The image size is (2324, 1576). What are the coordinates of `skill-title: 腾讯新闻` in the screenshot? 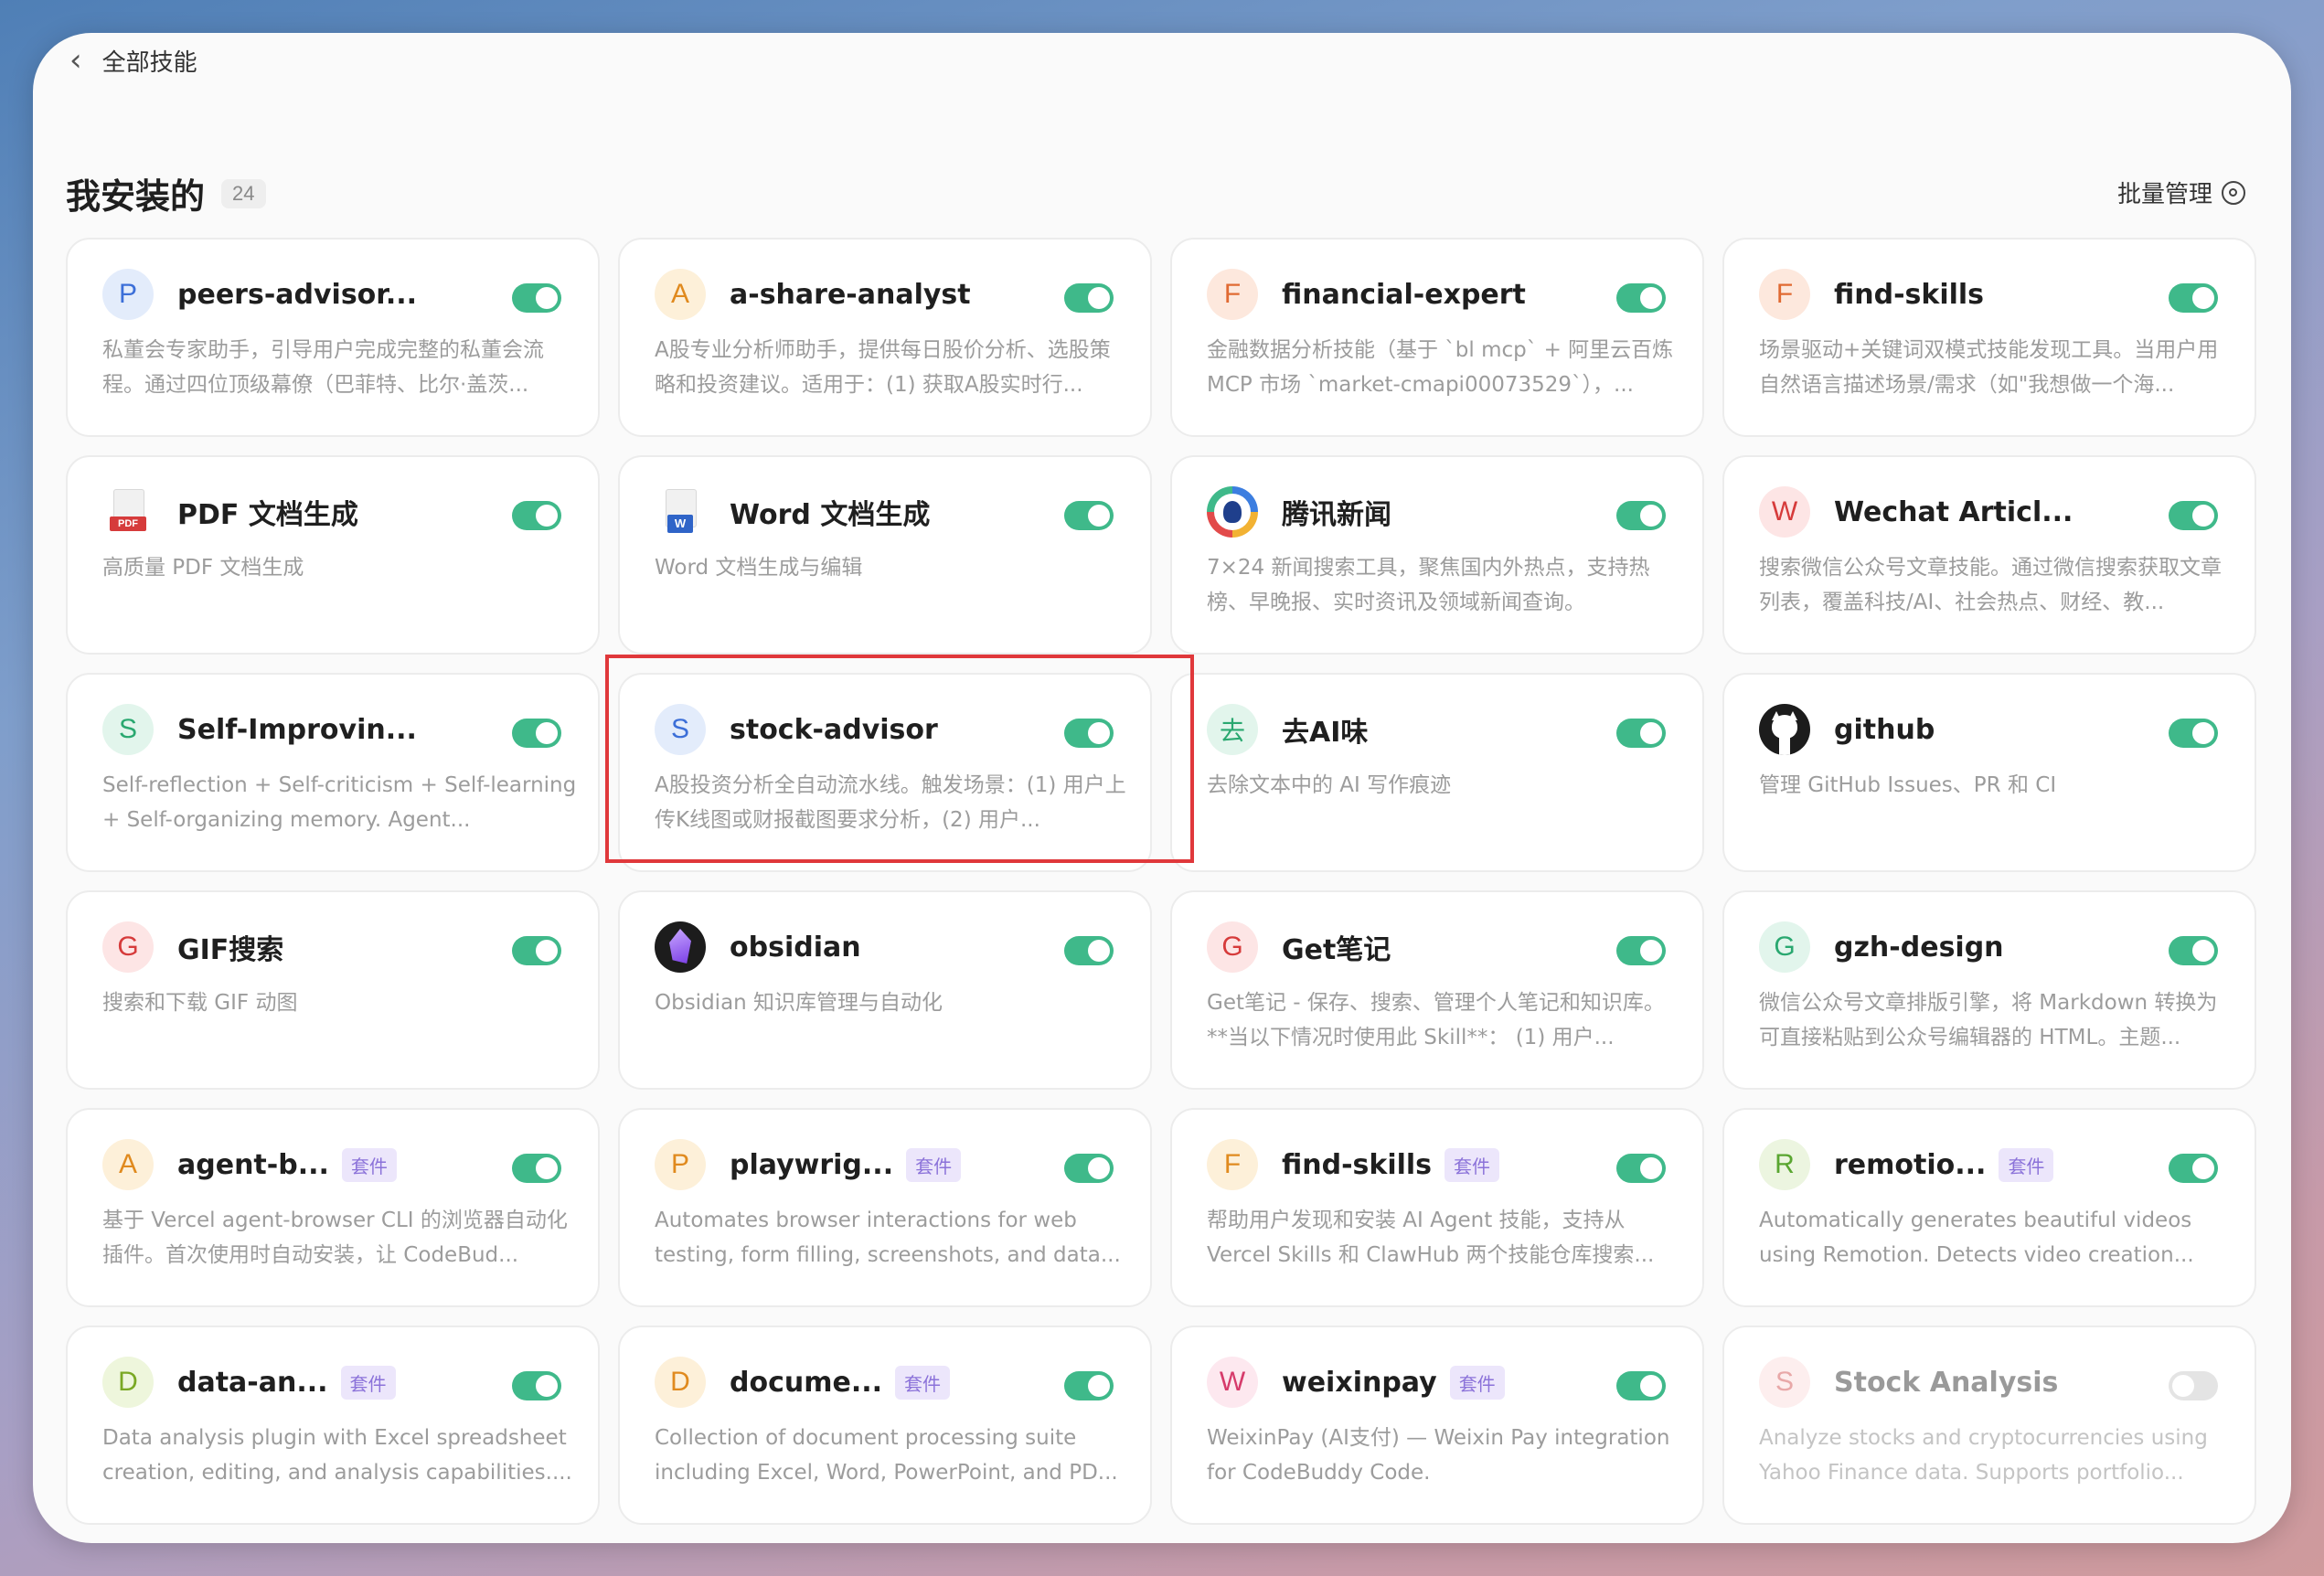 It's located at (1336, 515).